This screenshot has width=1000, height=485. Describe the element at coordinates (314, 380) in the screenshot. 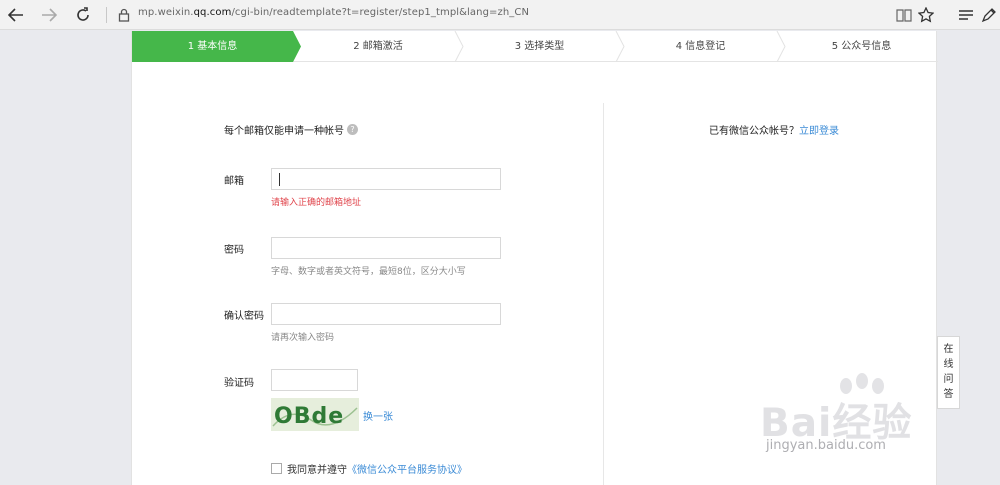

I see `captcha-field` at that location.